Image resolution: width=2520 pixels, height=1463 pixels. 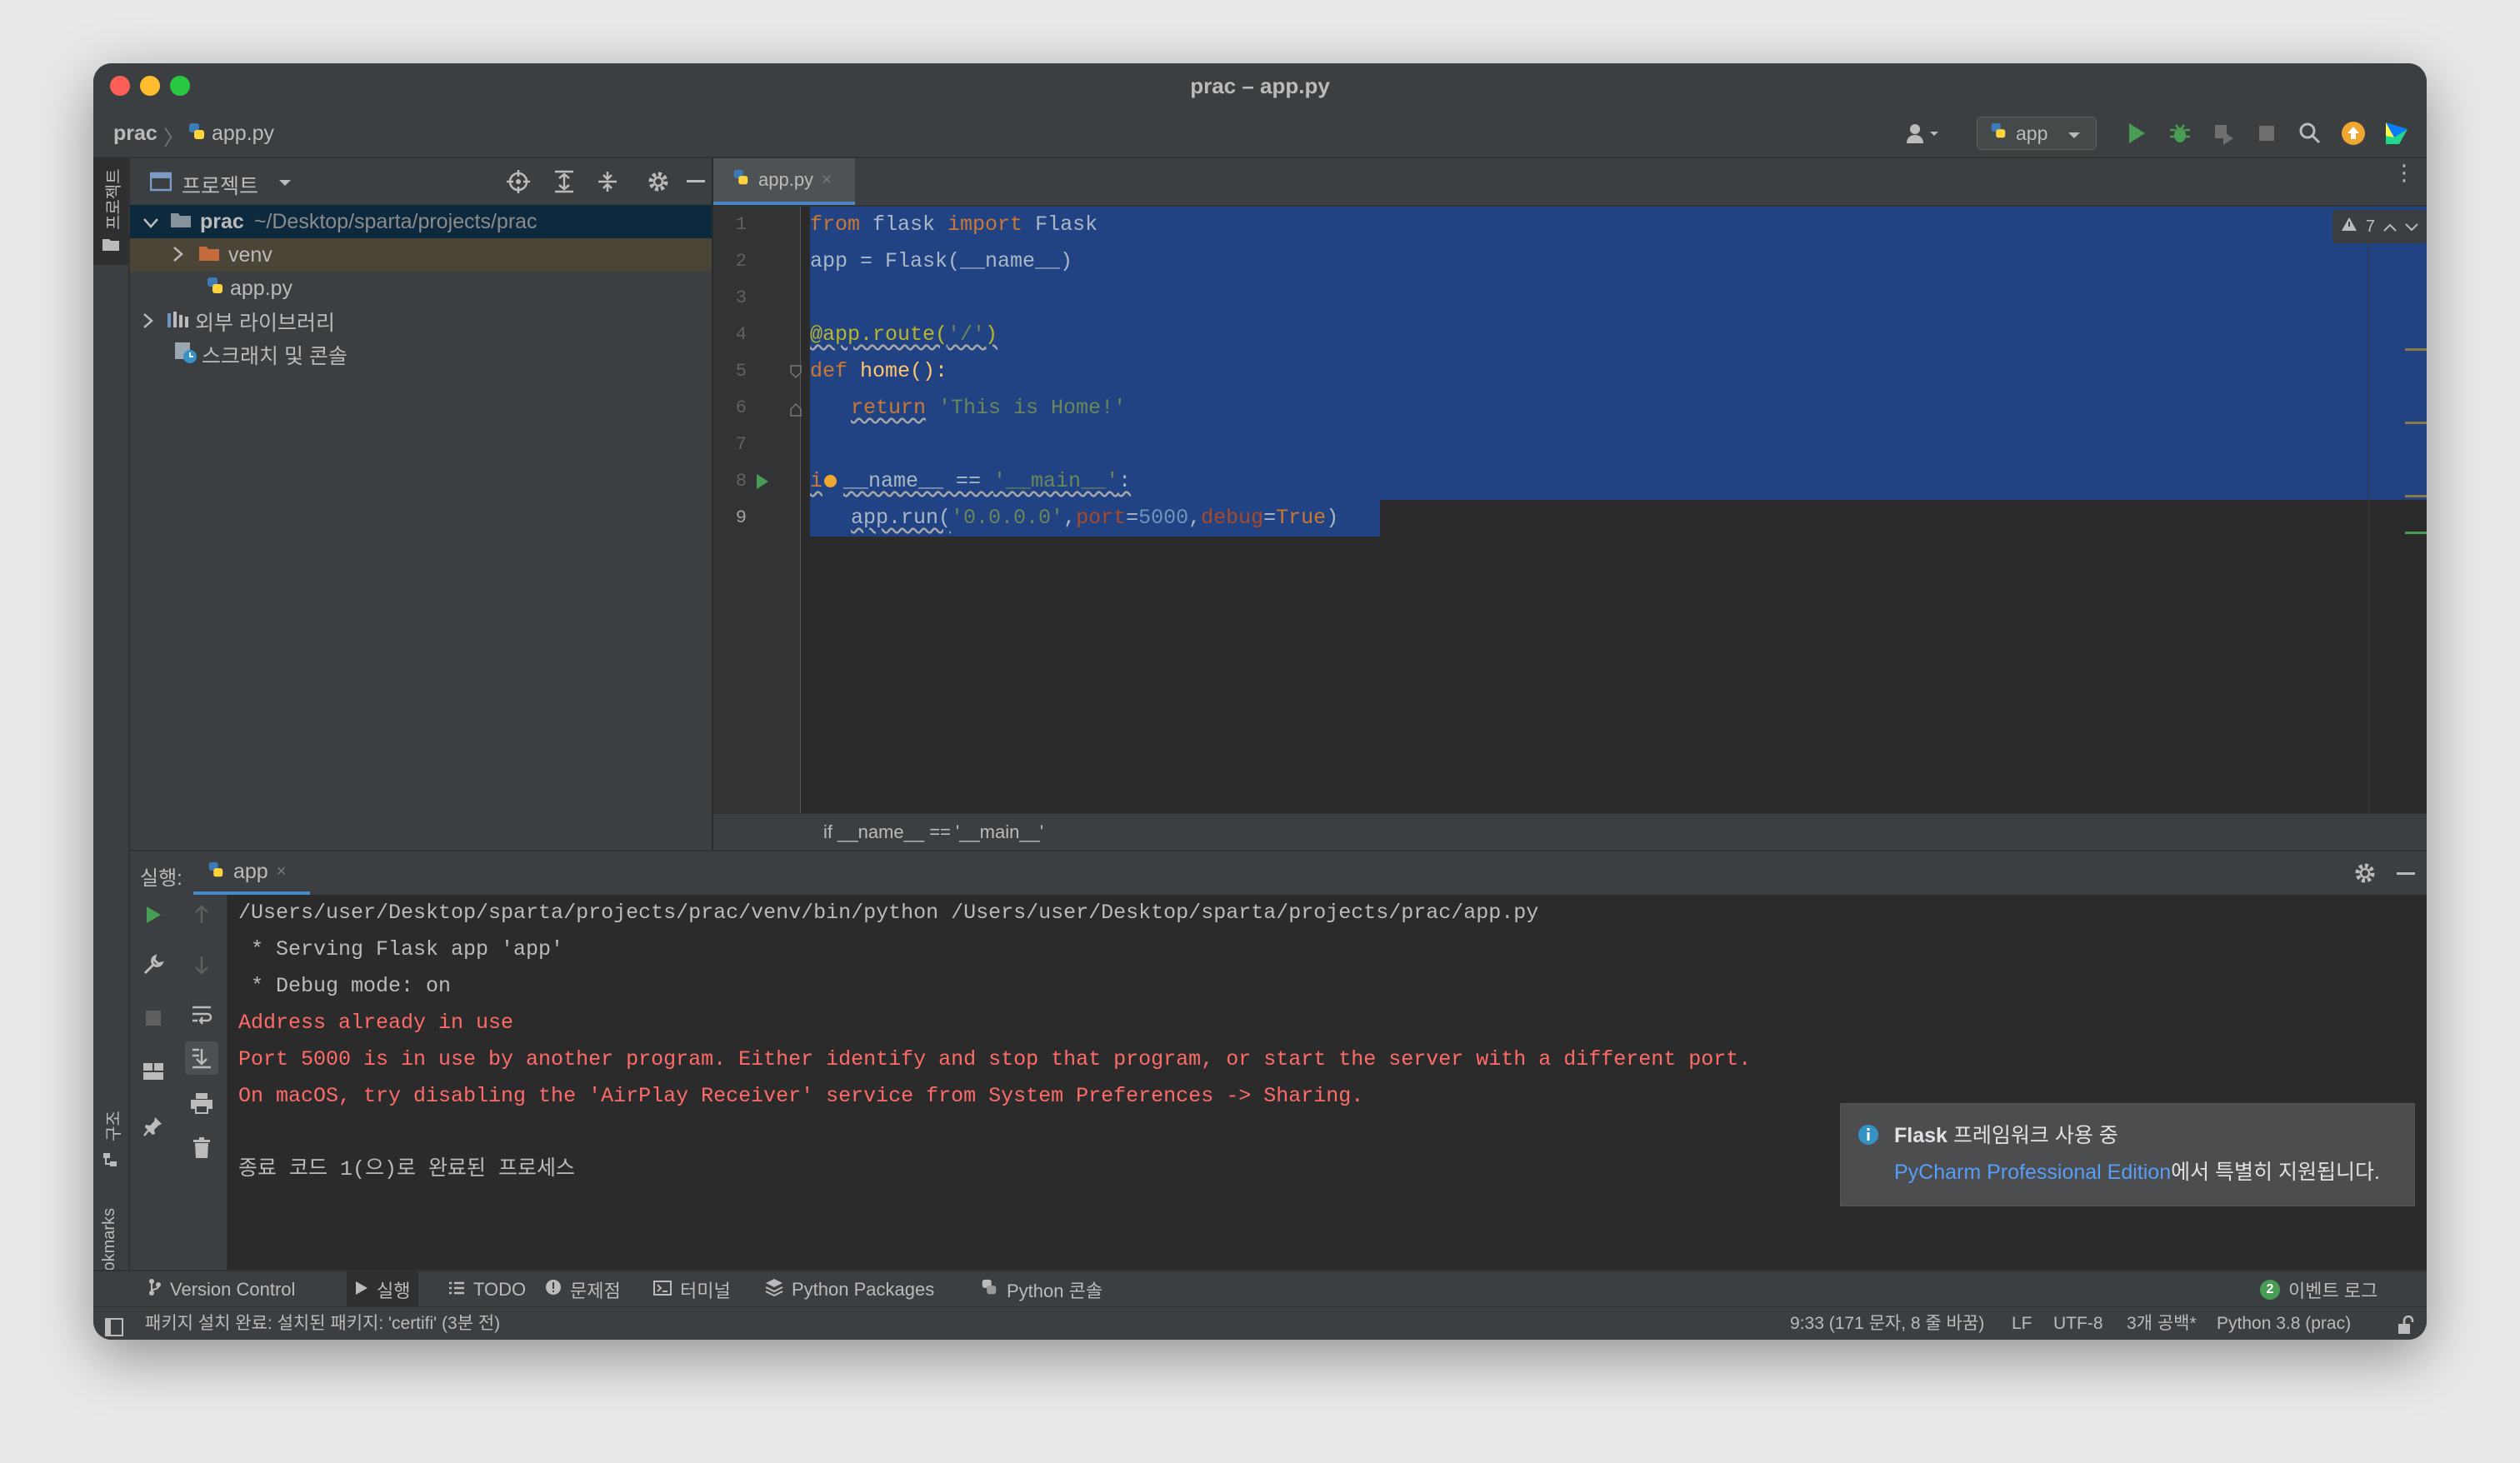 What do you see at coordinates (111, 738) in the screenshot?
I see `left-tool-window-stripe: 프로젝트 구조 Bookmarks` at bounding box center [111, 738].